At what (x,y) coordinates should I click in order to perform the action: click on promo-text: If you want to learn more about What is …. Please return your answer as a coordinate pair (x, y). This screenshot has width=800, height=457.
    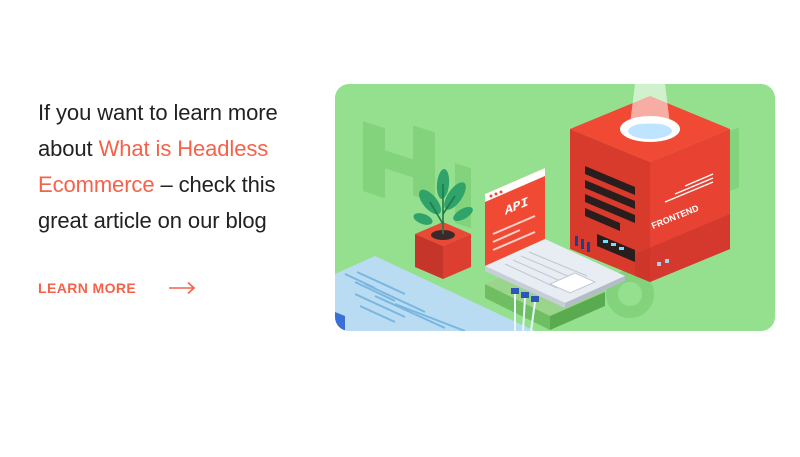
    Looking at the image, I should click on (183, 167).